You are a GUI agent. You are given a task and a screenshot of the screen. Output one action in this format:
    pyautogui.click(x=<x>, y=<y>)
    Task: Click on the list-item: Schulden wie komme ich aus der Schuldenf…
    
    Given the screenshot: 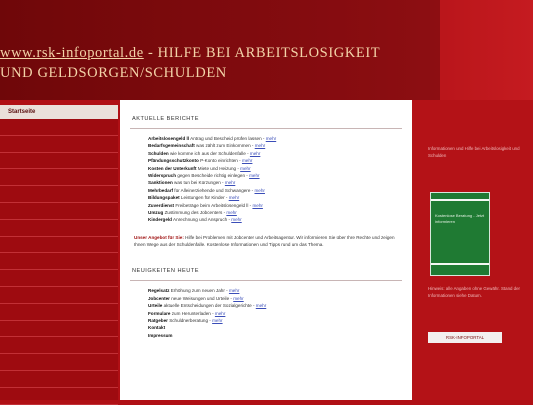 What is the action you would take?
    pyautogui.click(x=280, y=153)
    